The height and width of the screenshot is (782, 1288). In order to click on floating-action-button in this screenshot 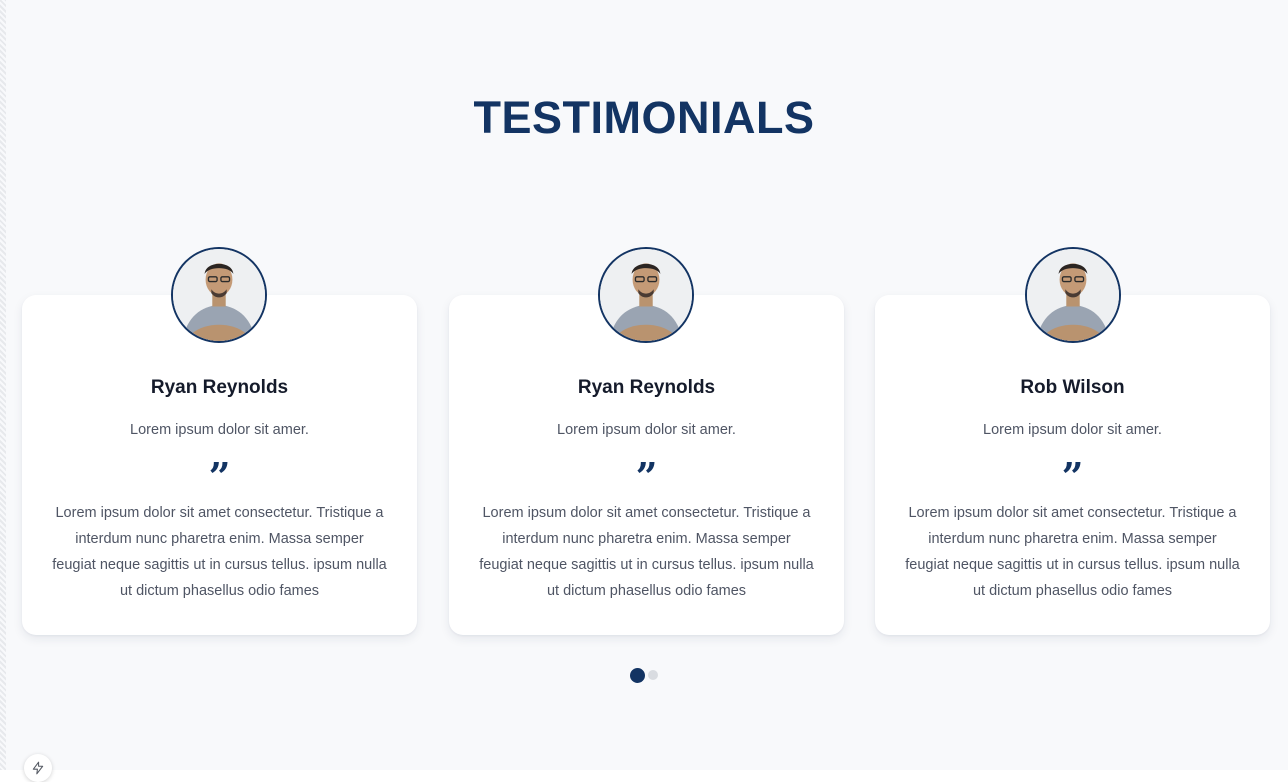, I will do `click(38, 768)`.